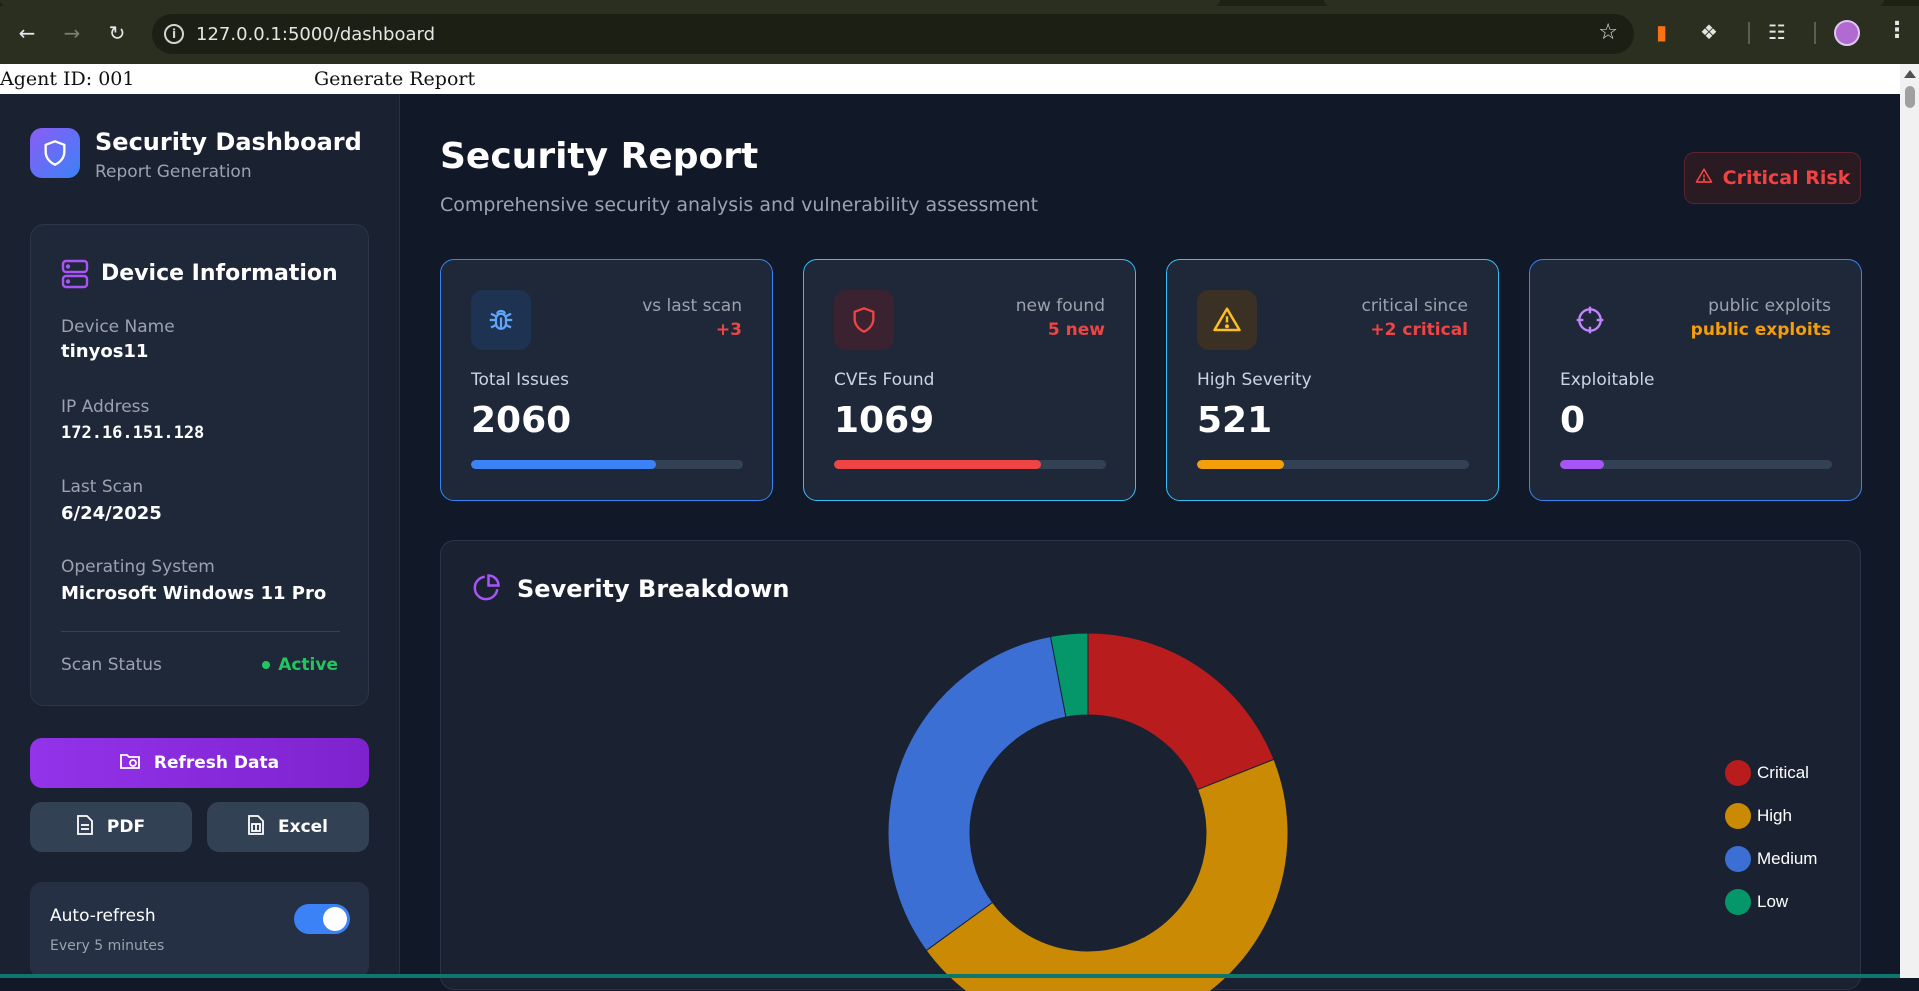 This screenshot has height=991, width=1919. Describe the element at coordinates (1573, 420) in the screenshot. I see `stat-value: 0` at that location.